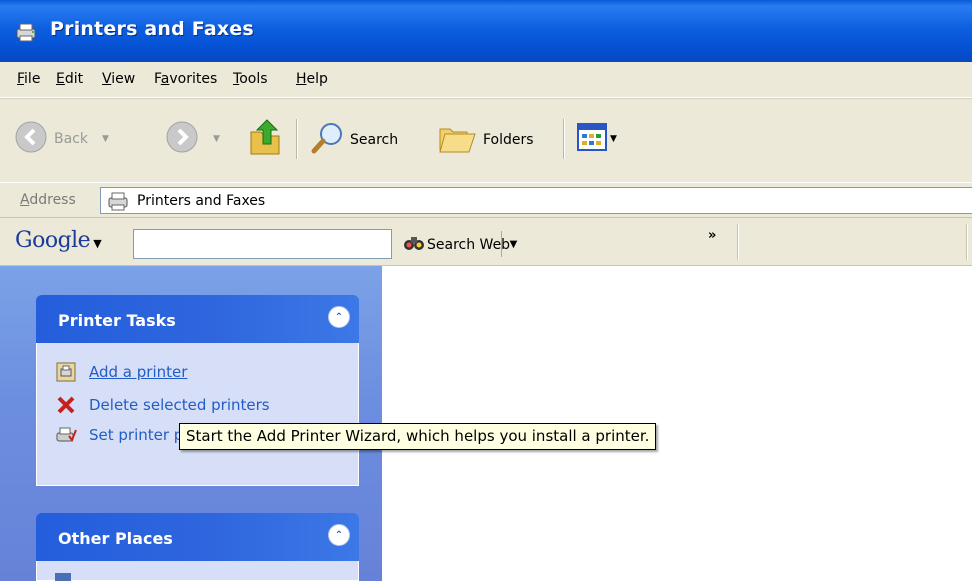 The height and width of the screenshot is (585, 972). Describe the element at coordinates (48, 200) in the screenshot. I see `address-label: Address` at that location.